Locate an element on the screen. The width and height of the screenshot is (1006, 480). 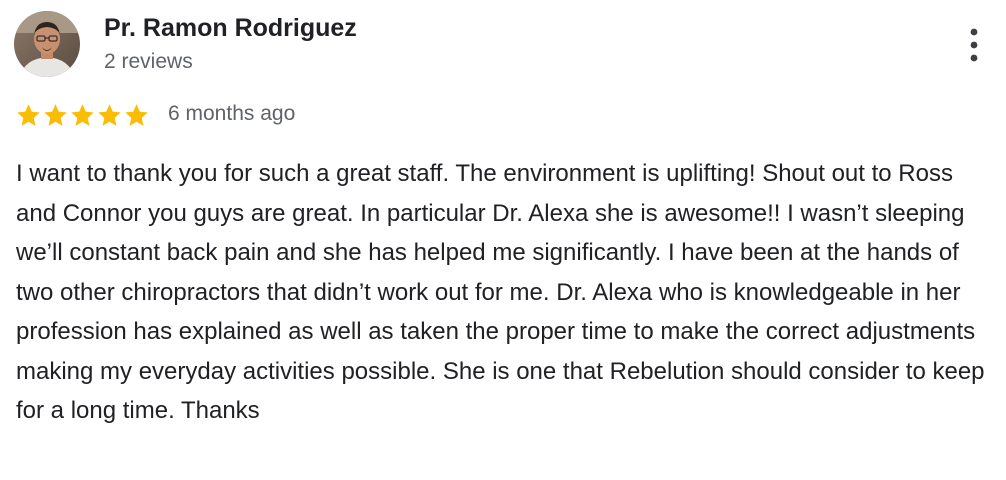
user-photo-avatar-icon is located at coordinates (47, 44).